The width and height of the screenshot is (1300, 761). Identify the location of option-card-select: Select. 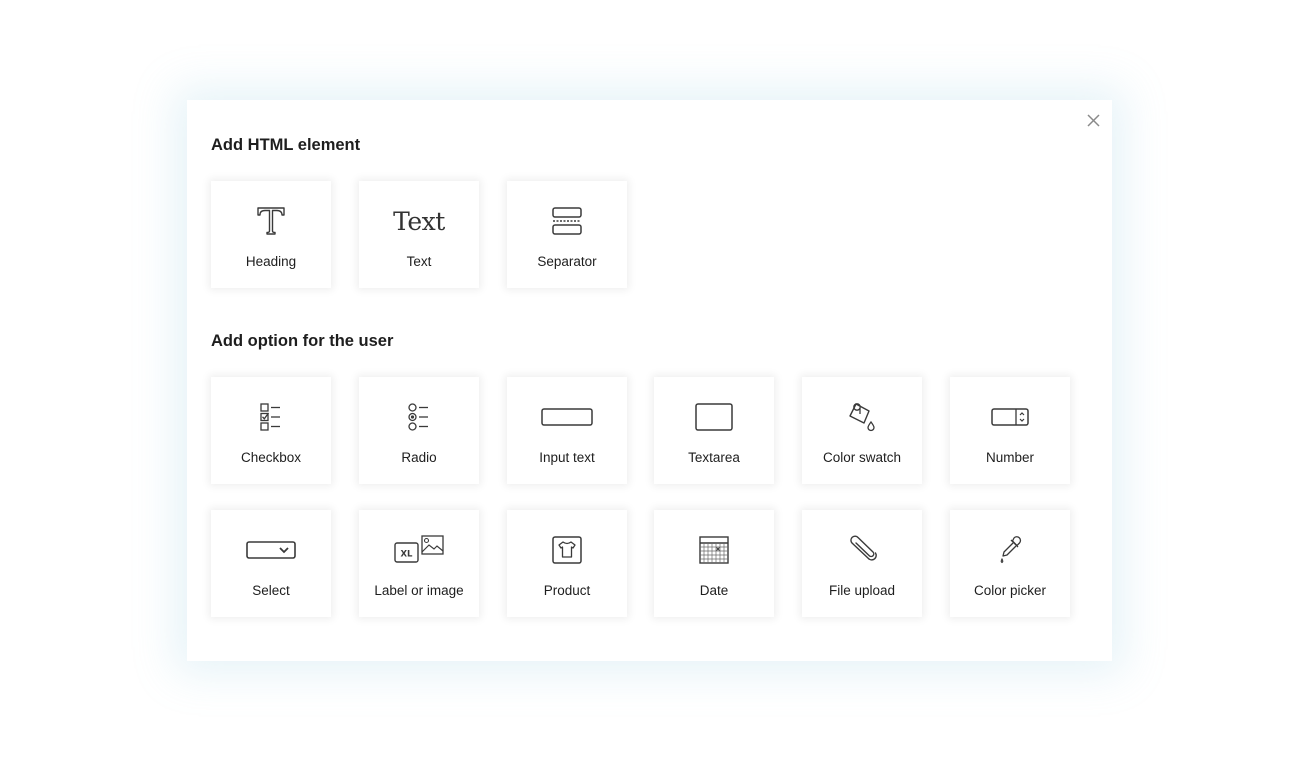
(271, 563).